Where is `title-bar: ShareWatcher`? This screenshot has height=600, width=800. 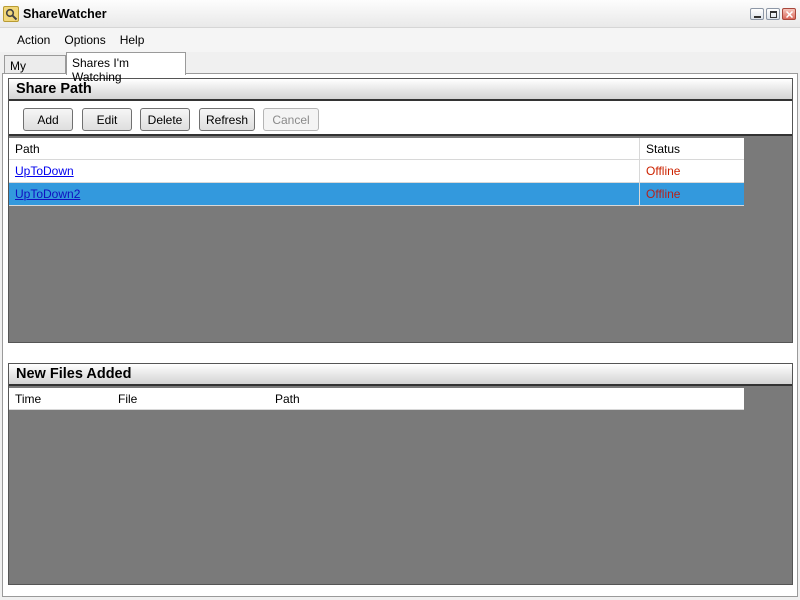
title-bar: ShareWatcher is located at coordinates (400, 14).